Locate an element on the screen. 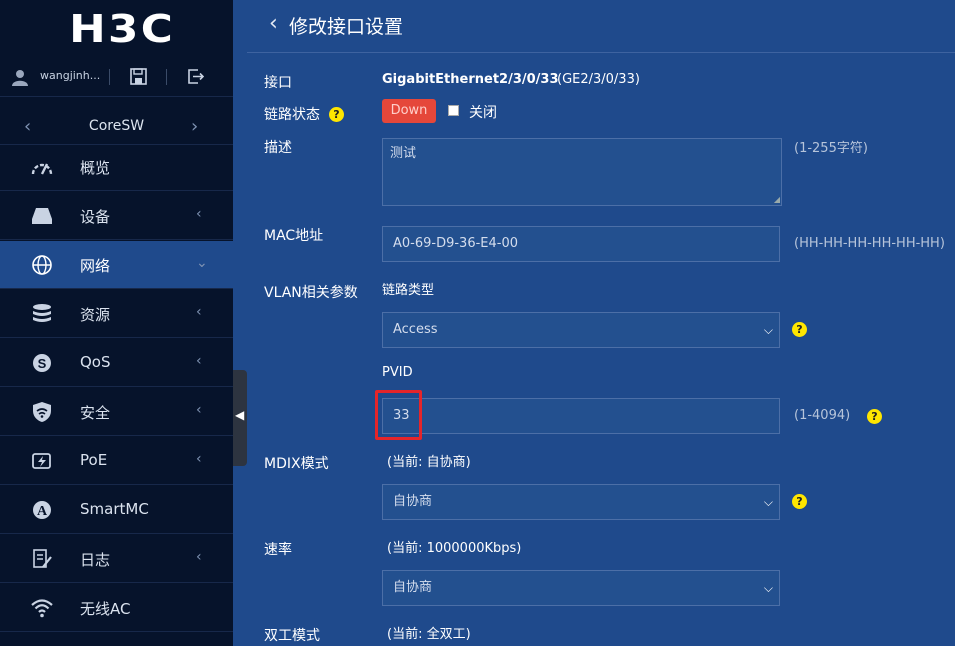 The height and width of the screenshot is (646, 955). mdix-help-icon: ? is located at coordinates (799, 501).